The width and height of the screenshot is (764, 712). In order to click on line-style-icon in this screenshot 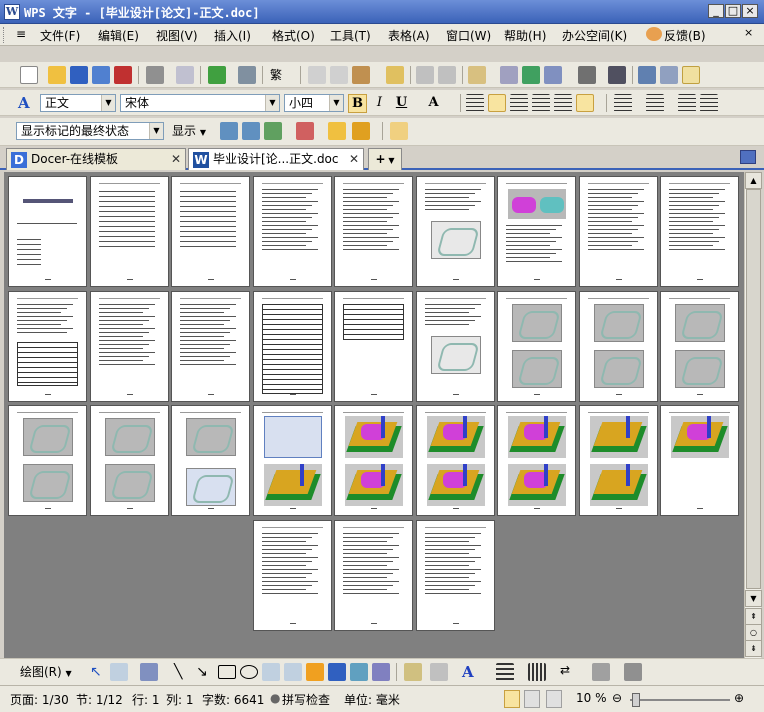, I will do `click(505, 672)`.